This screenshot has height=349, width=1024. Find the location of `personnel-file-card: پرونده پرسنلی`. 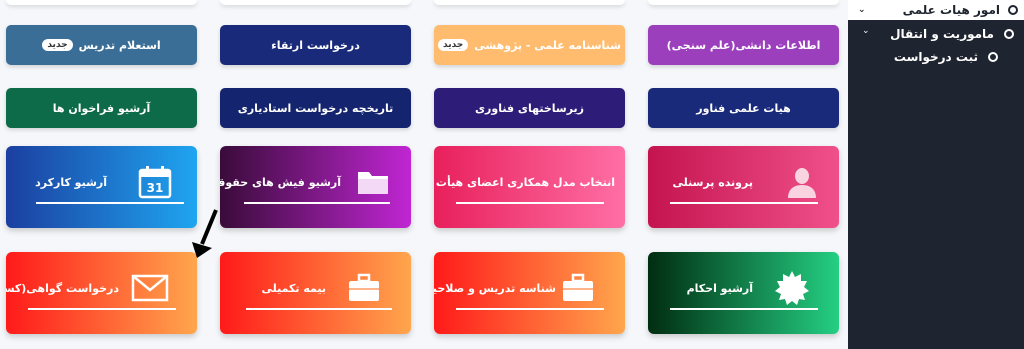

personnel-file-card: پرونده پرسنلی is located at coordinates (743, 187).